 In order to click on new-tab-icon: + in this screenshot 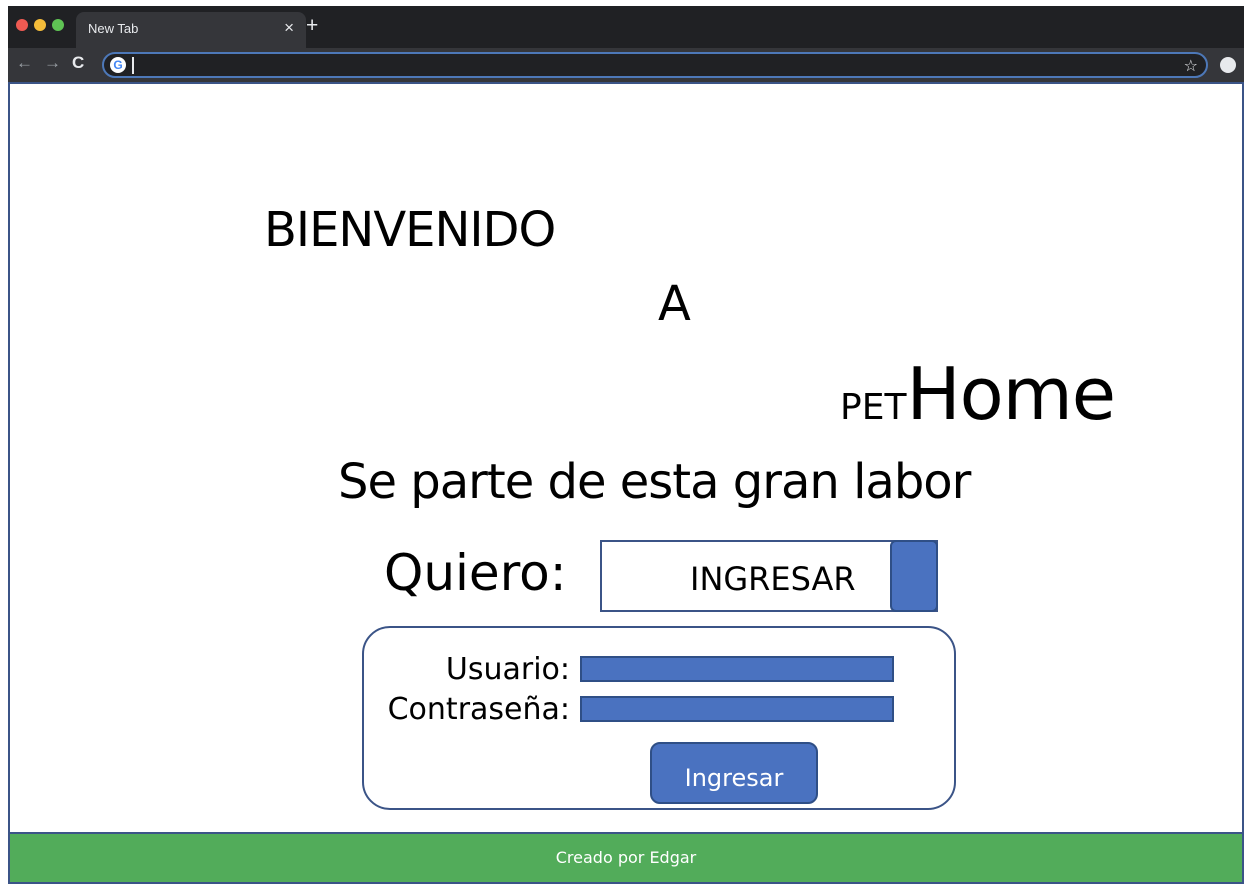, I will do `click(312, 25)`.